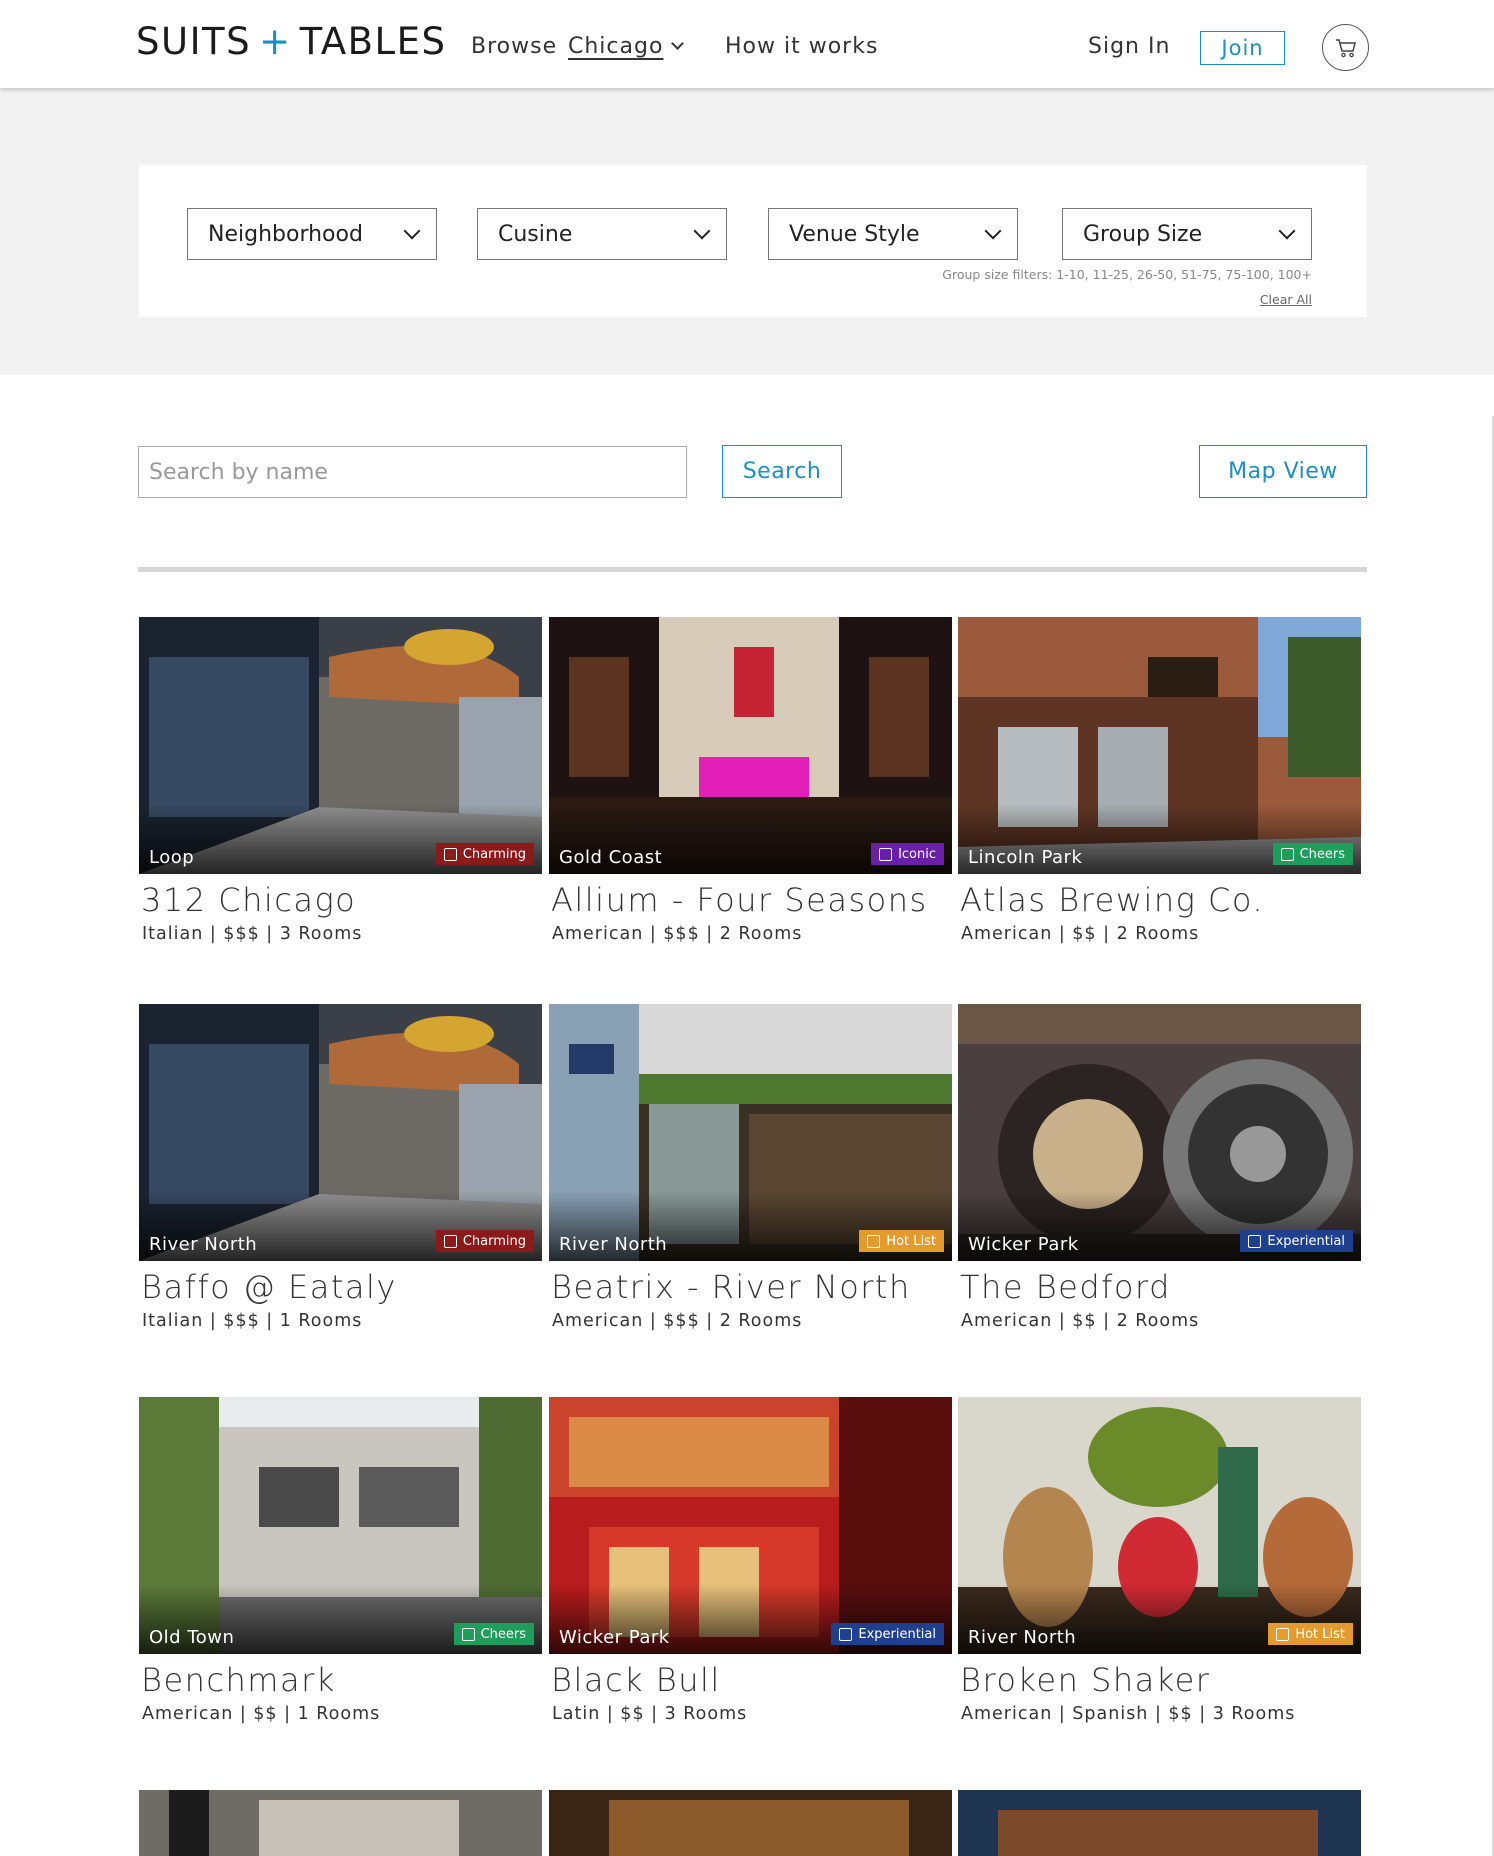  I want to click on venue-name: Benchmark, so click(238, 1680).